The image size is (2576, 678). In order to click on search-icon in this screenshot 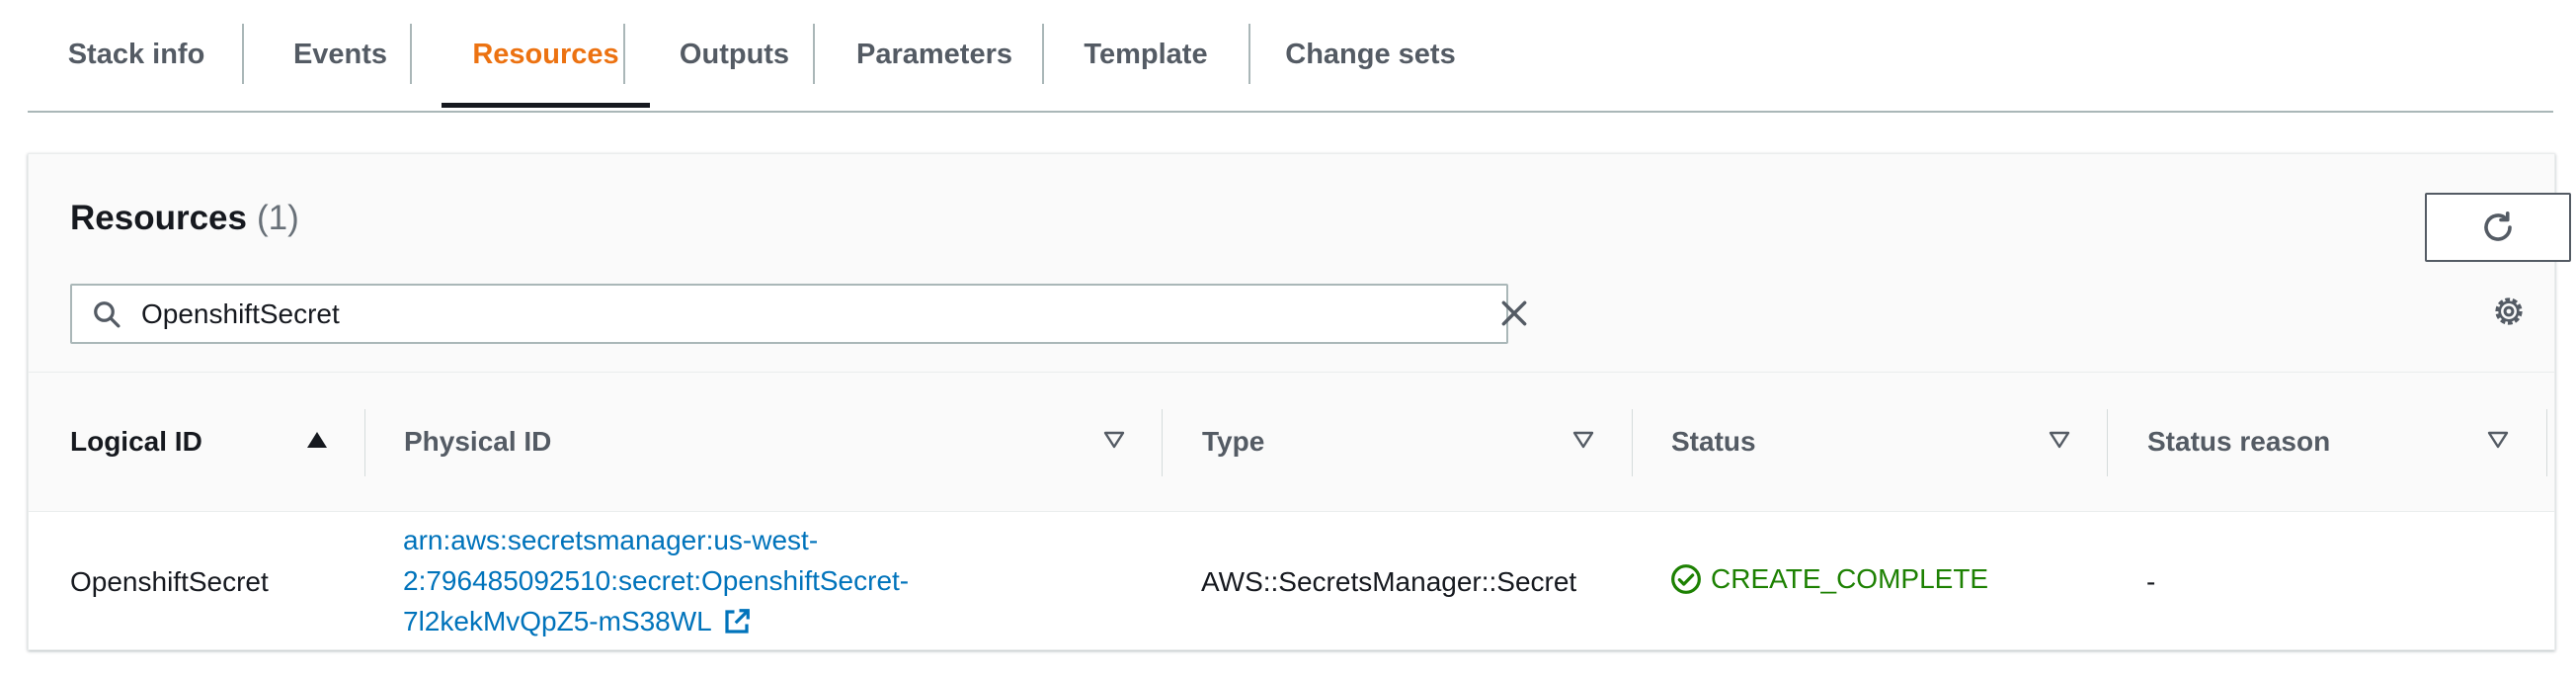, I will do `click(107, 314)`.